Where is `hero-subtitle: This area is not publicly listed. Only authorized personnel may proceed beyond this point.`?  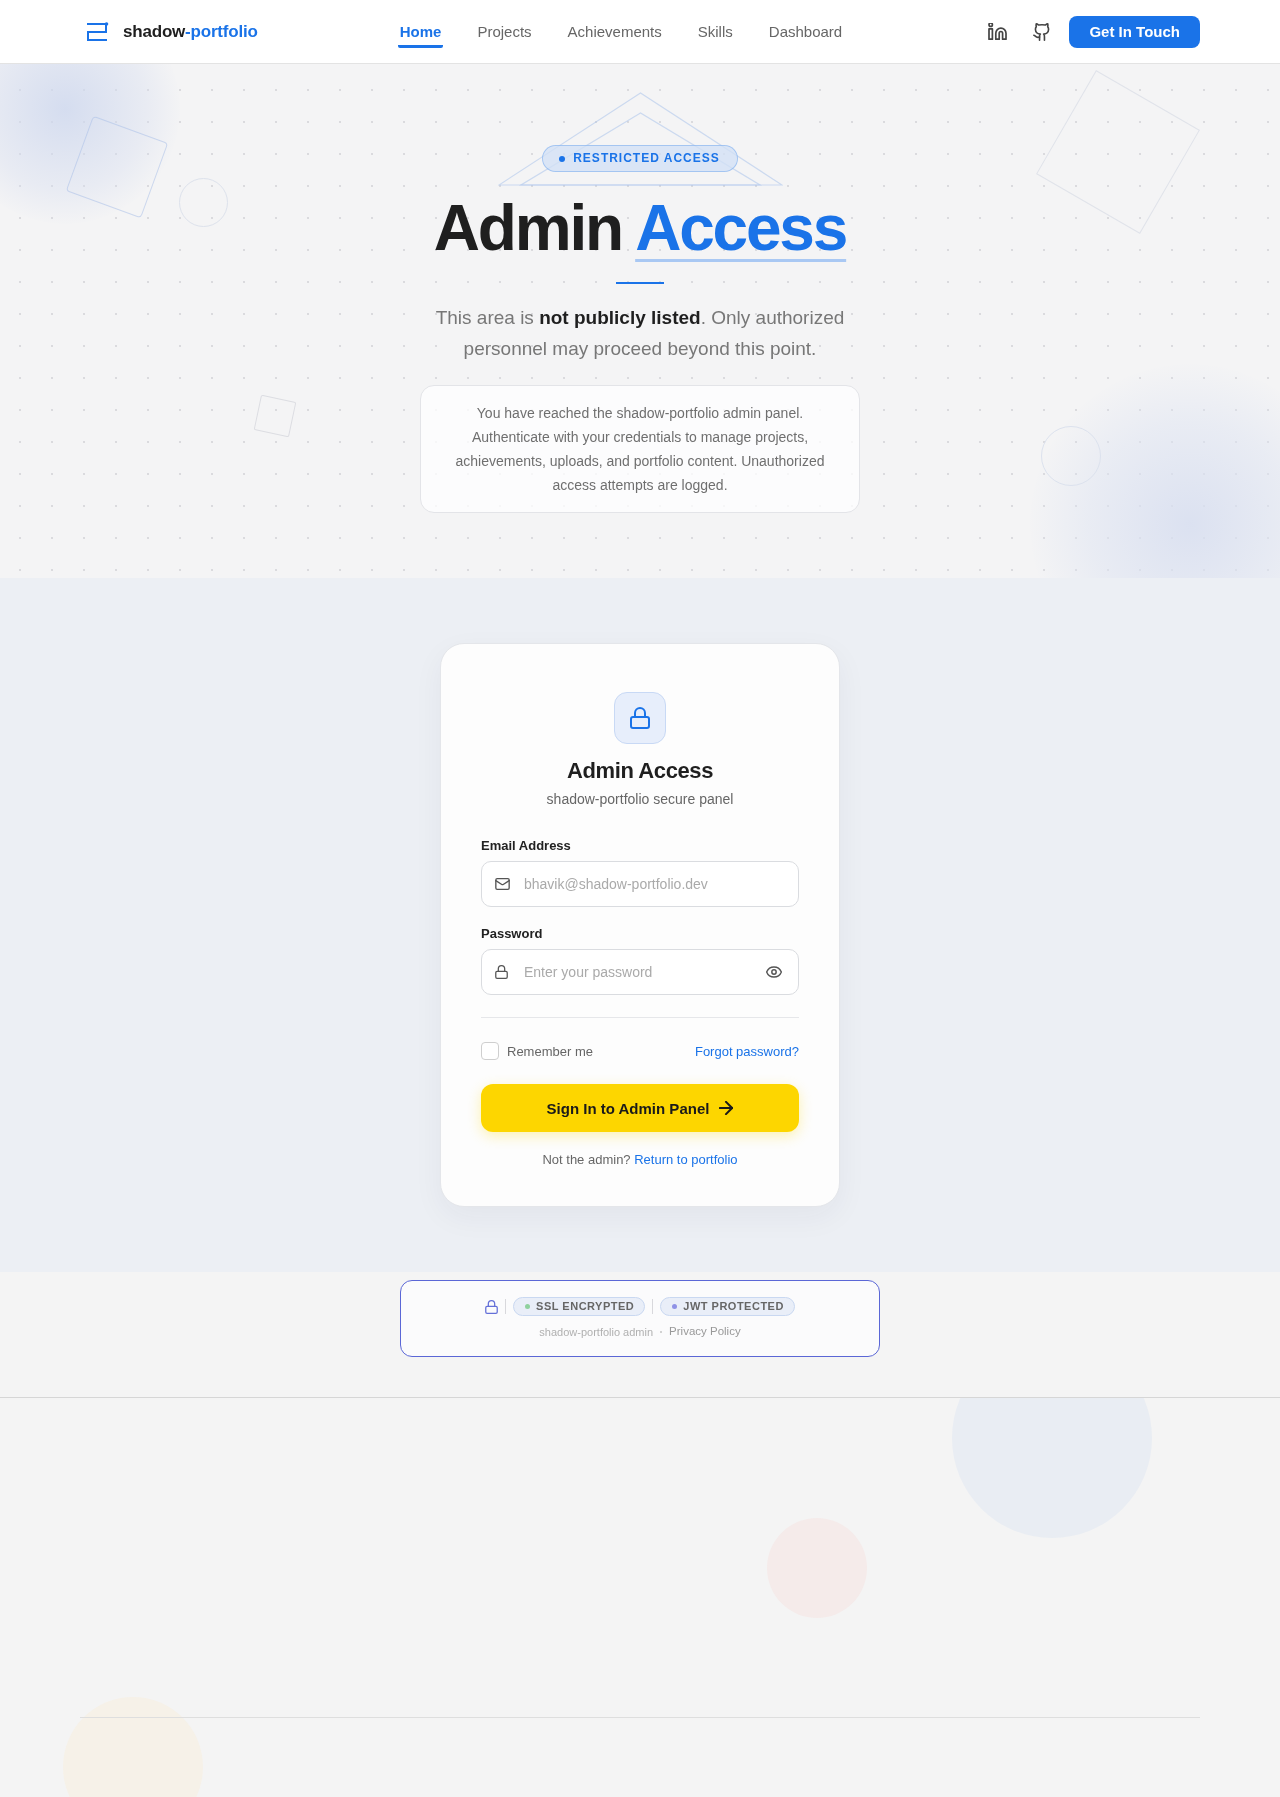 hero-subtitle: This area is not publicly listed. Only authorized personnel may proceed beyond this point. is located at coordinates (640, 333).